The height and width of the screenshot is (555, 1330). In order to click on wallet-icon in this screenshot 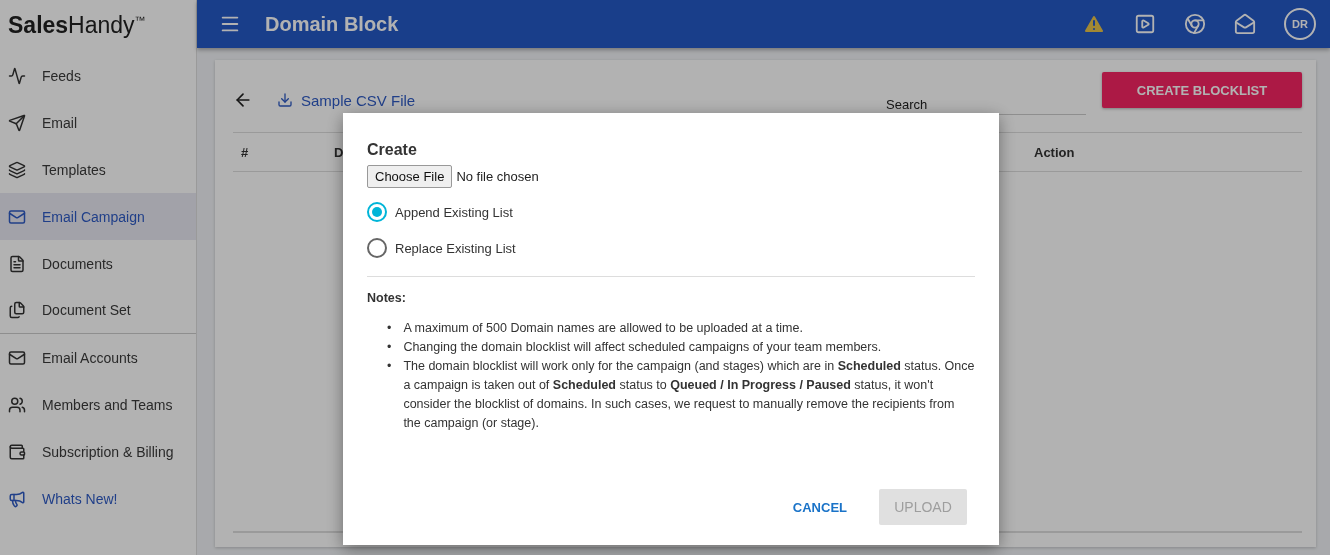, I will do `click(17, 451)`.